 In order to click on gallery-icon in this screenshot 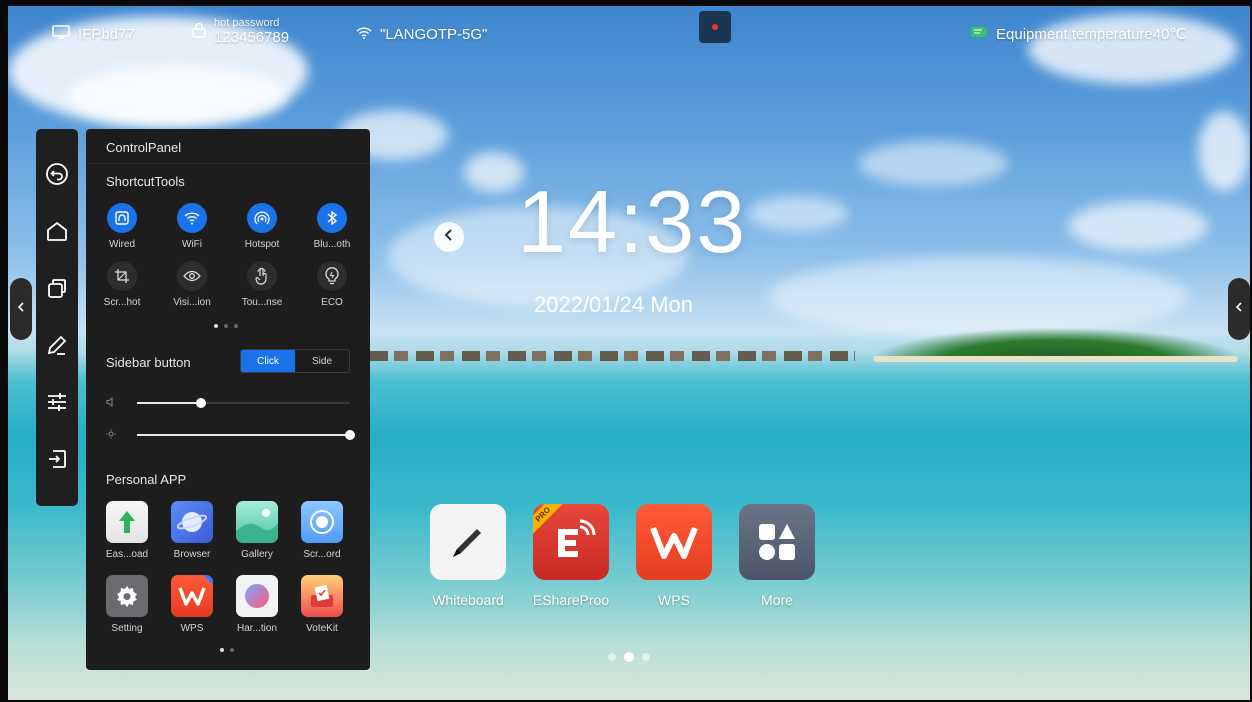, I will do `click(257, 522)`.